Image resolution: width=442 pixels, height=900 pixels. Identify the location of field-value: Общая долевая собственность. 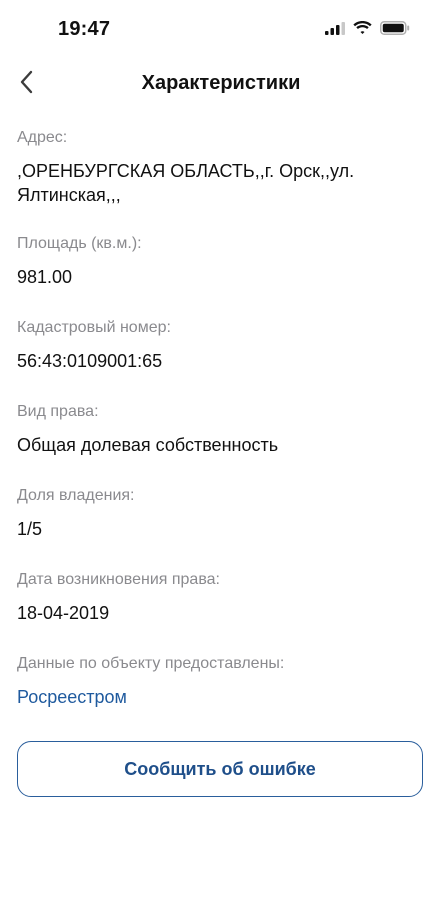
(148, 445).